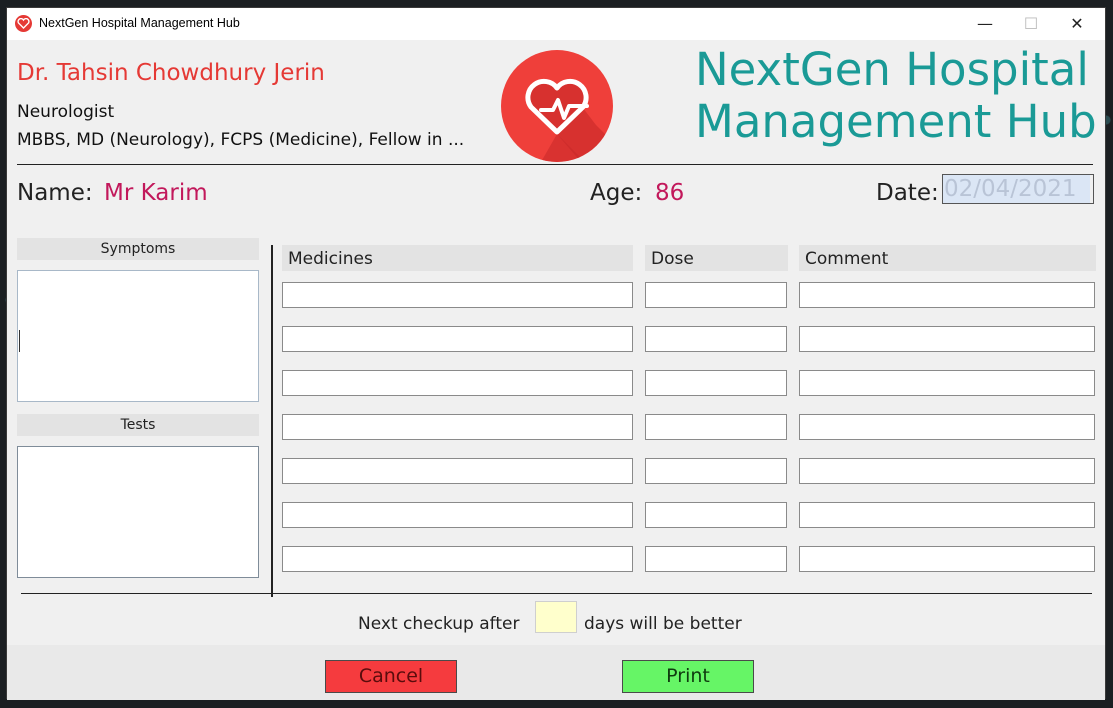 This screenshot has width=1113, height=708. Describe the element at coordinates (556, 593) in the screenshot. I see `footer-divider` at that location.